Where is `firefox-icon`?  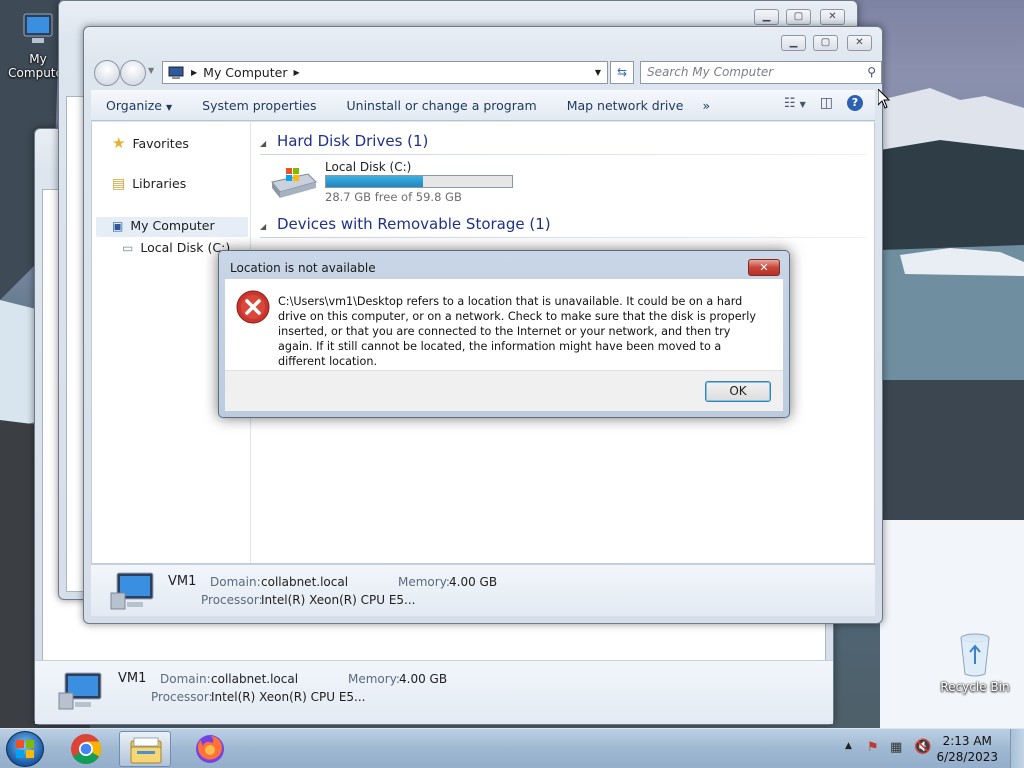 firefox-icon is located at coordinates (210, 749).